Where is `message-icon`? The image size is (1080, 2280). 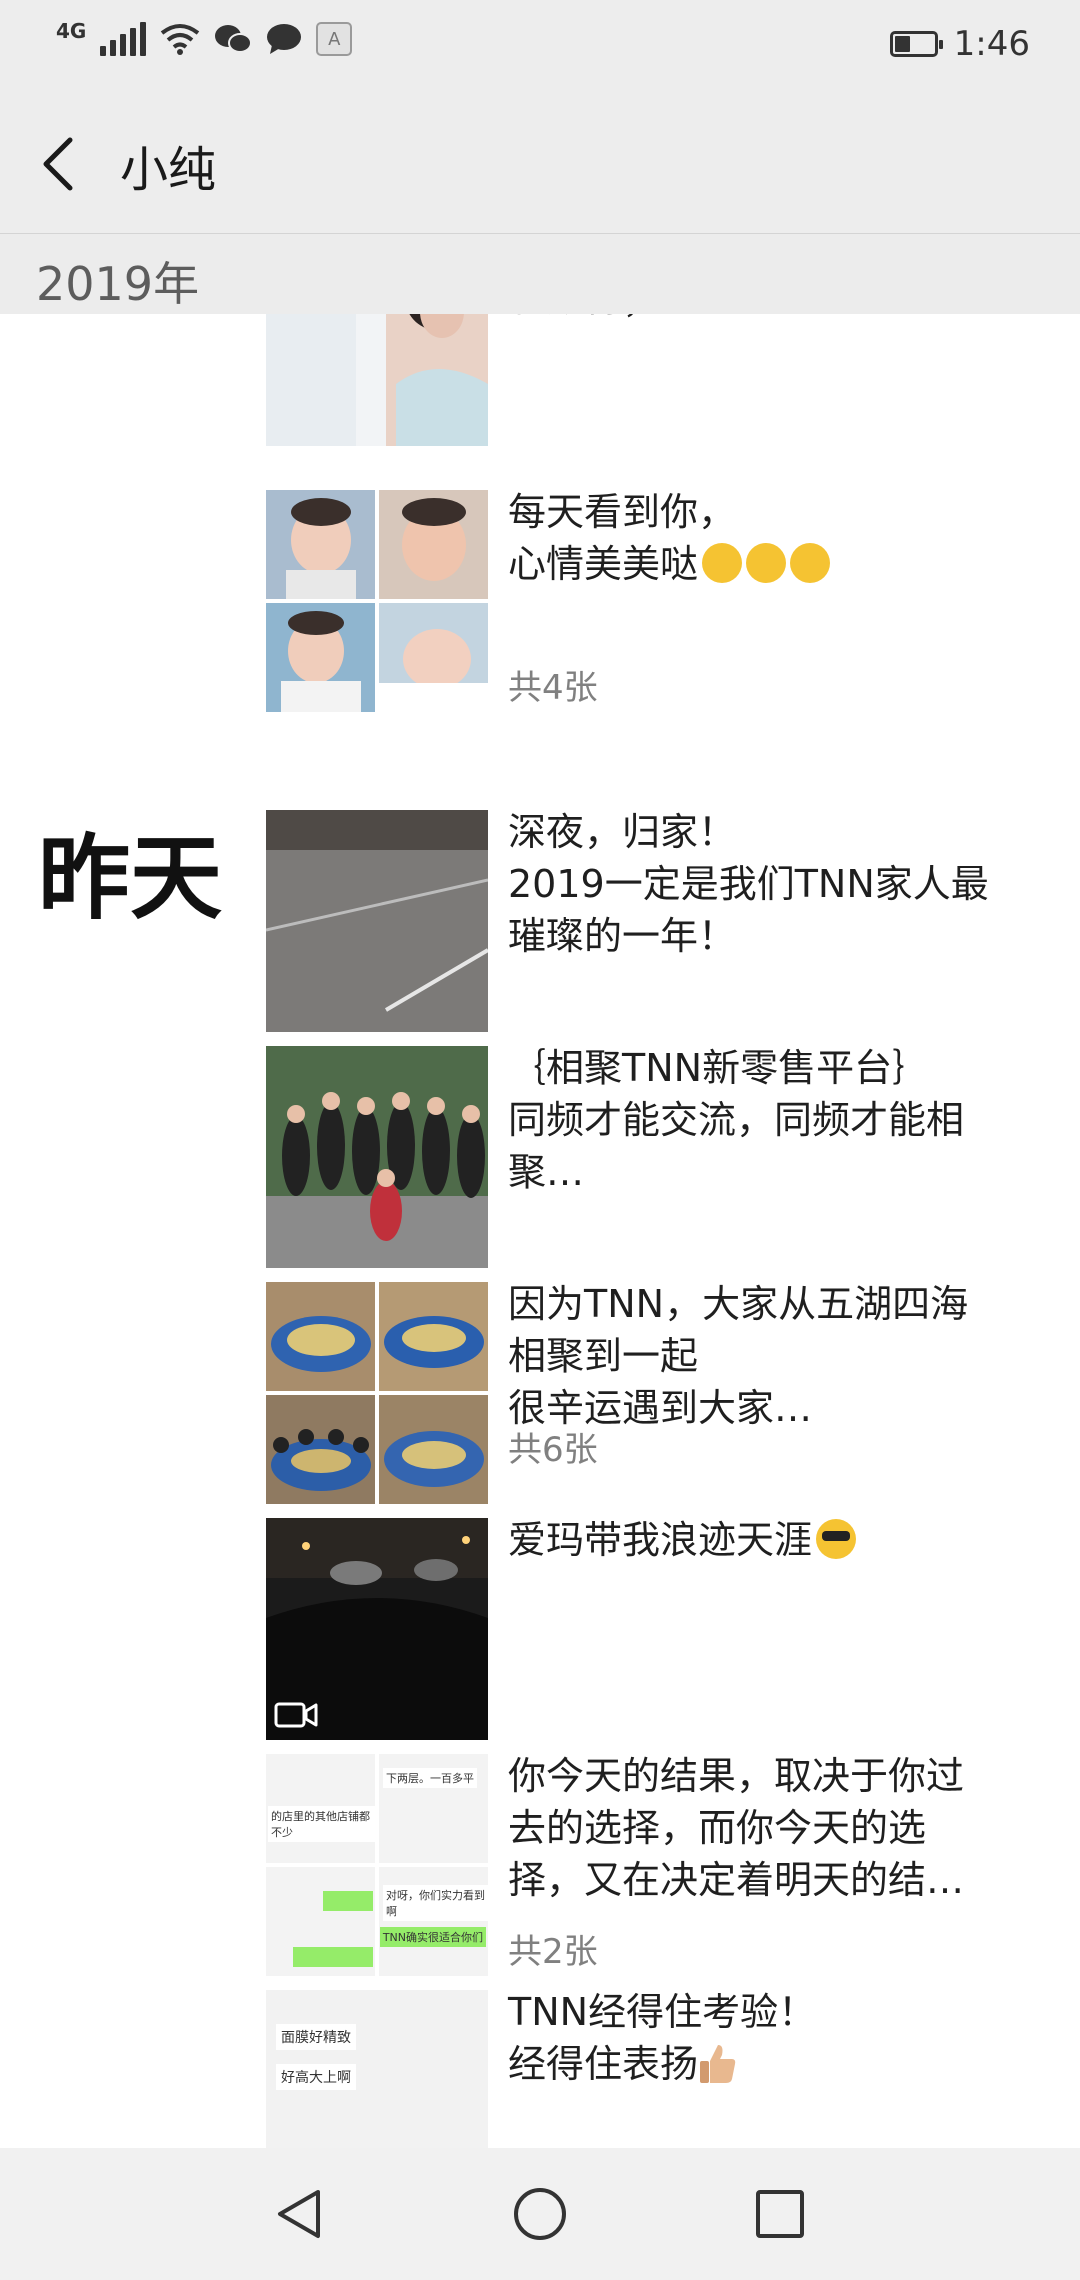
message-icon is located at coordinates (284, 39).